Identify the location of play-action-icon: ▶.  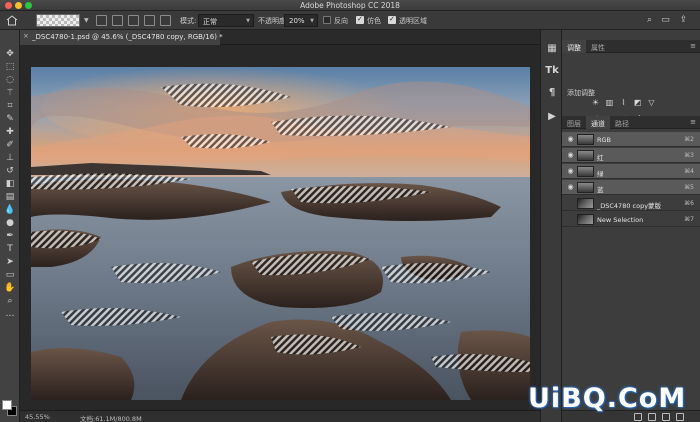
(552, 117).